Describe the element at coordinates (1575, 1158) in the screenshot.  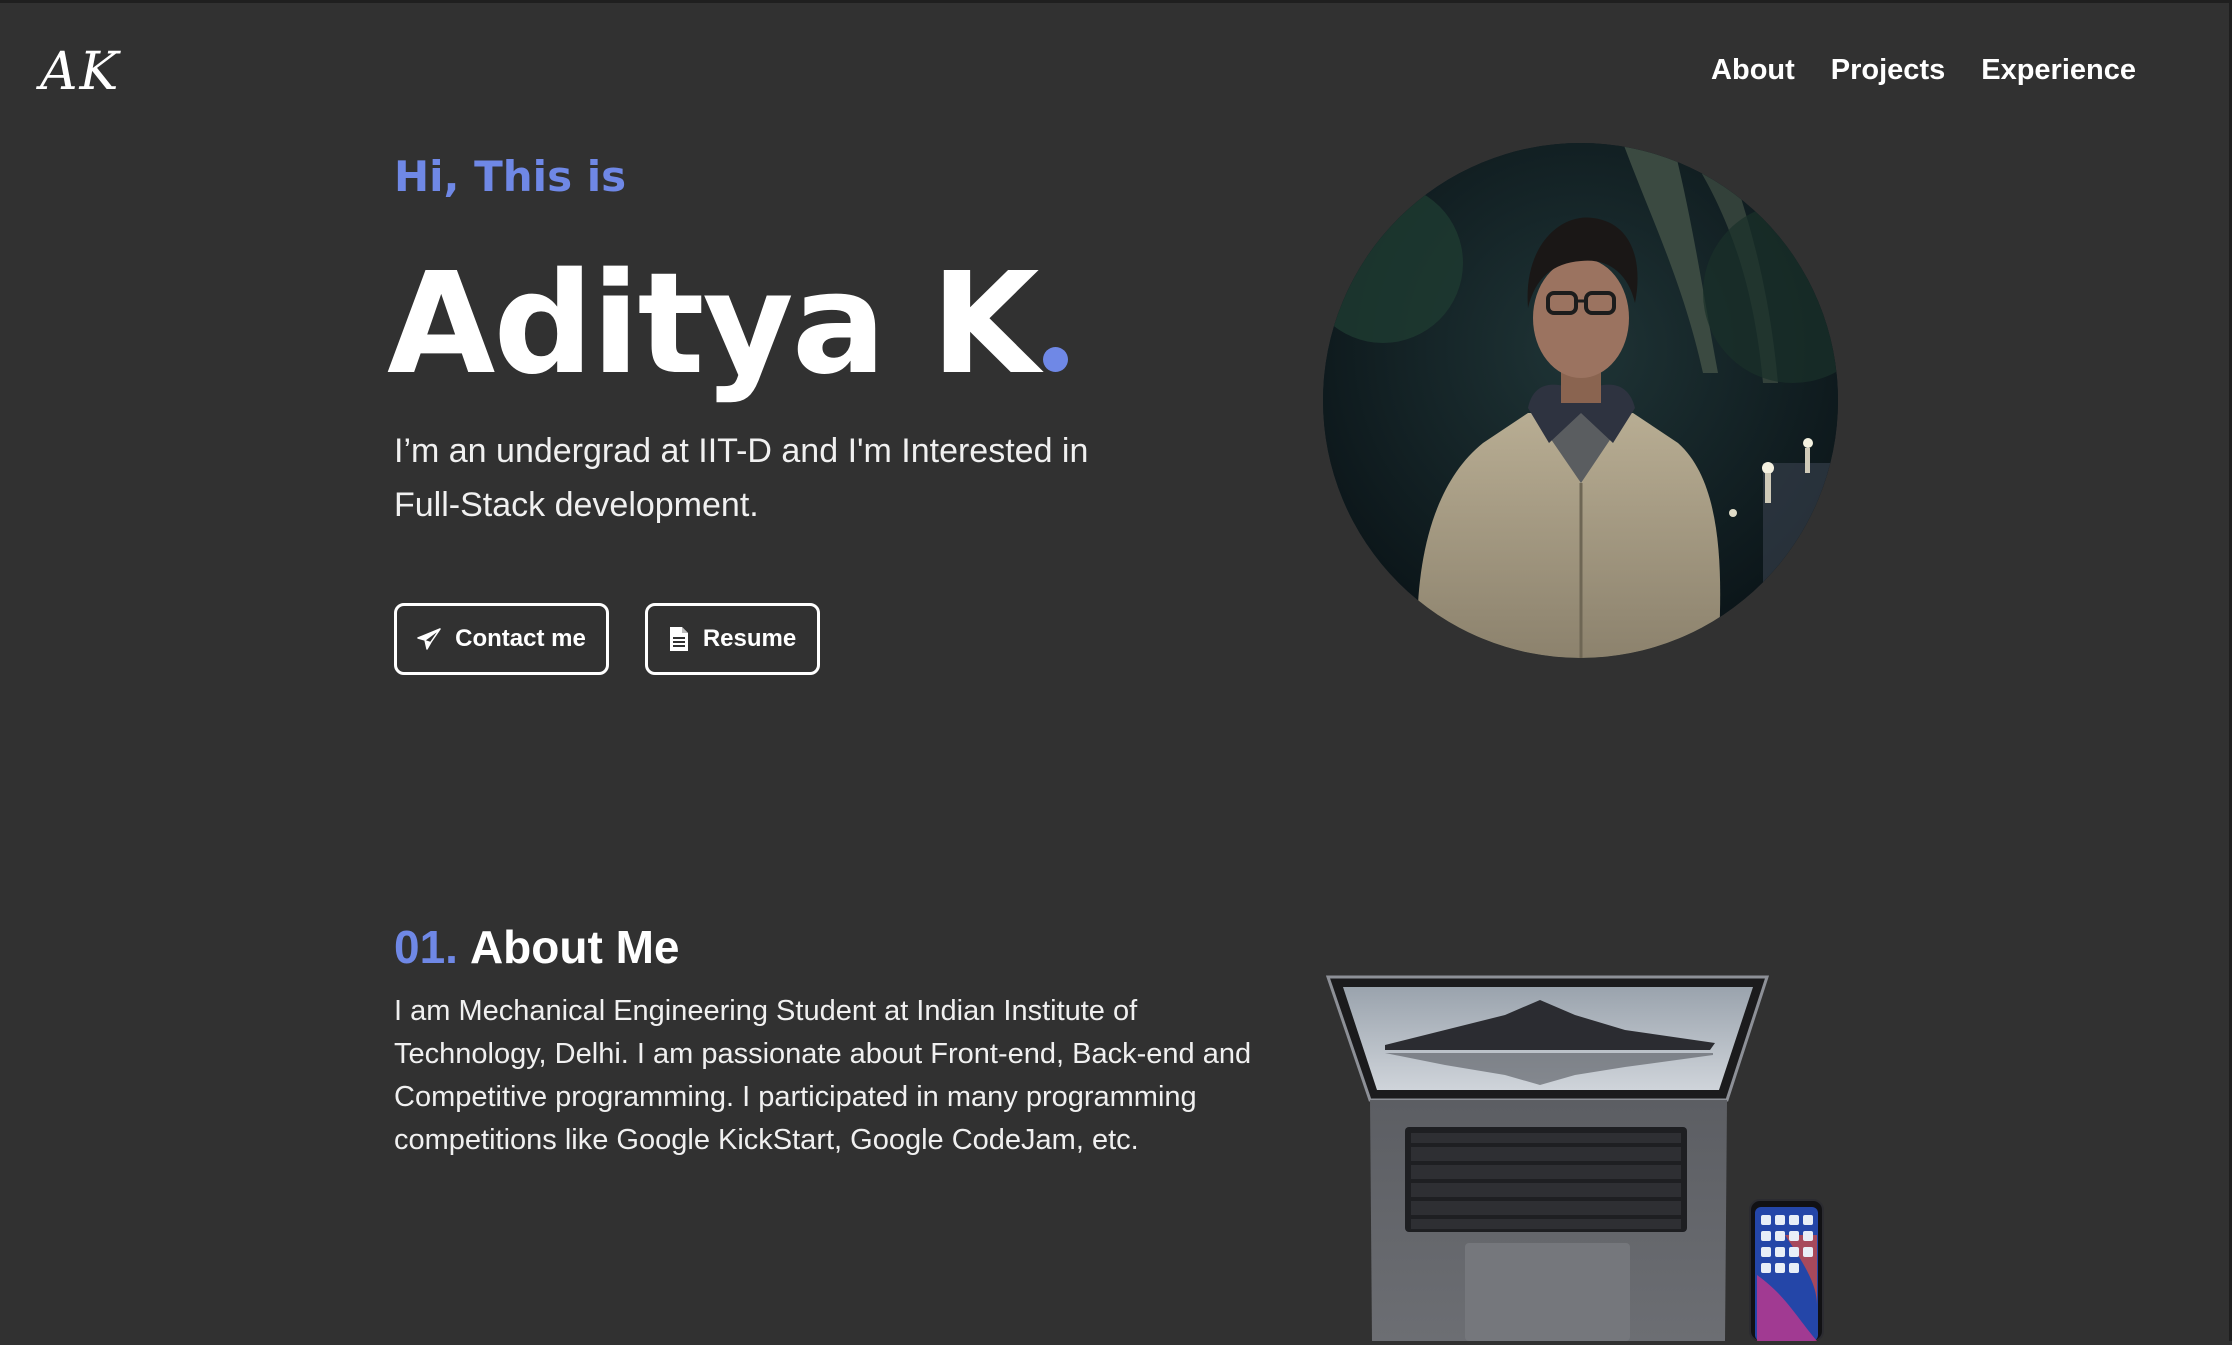
I see `laptop-phone-illustration` at that location.